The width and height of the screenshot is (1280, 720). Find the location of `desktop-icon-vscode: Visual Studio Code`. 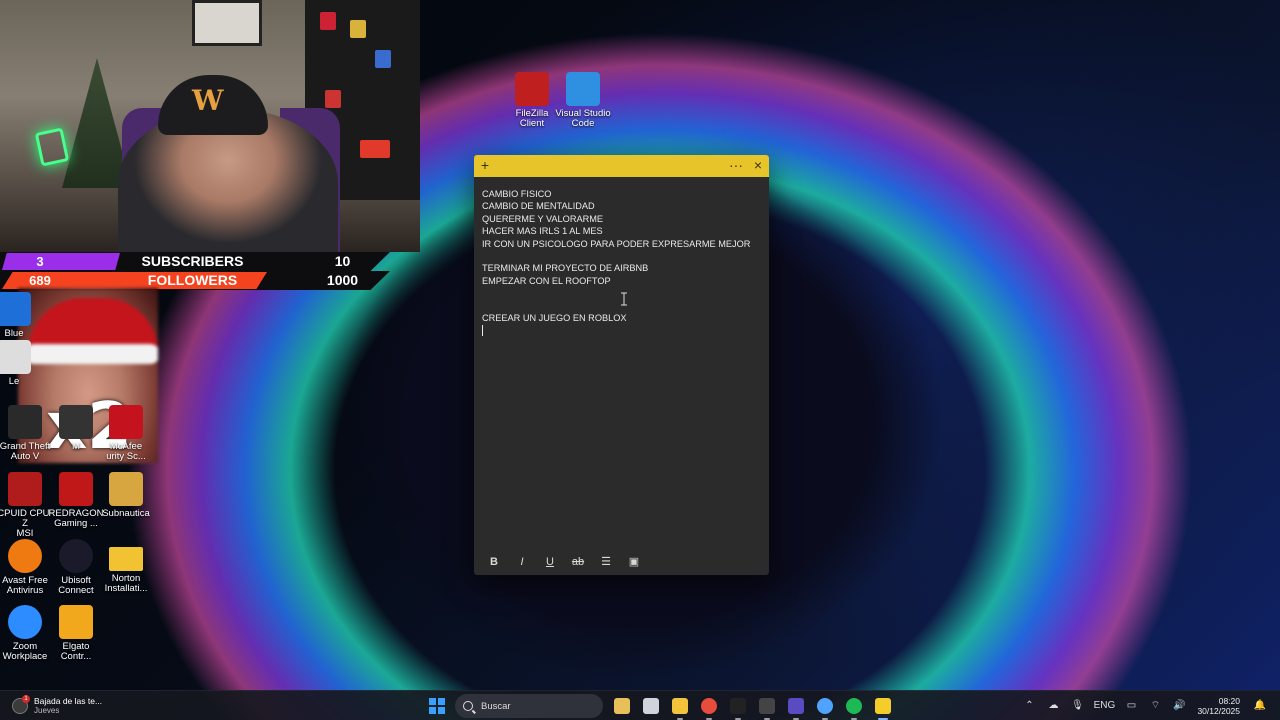

desktop-icon-vscode: Visual Studio Code is located at coordinates (583, 100).